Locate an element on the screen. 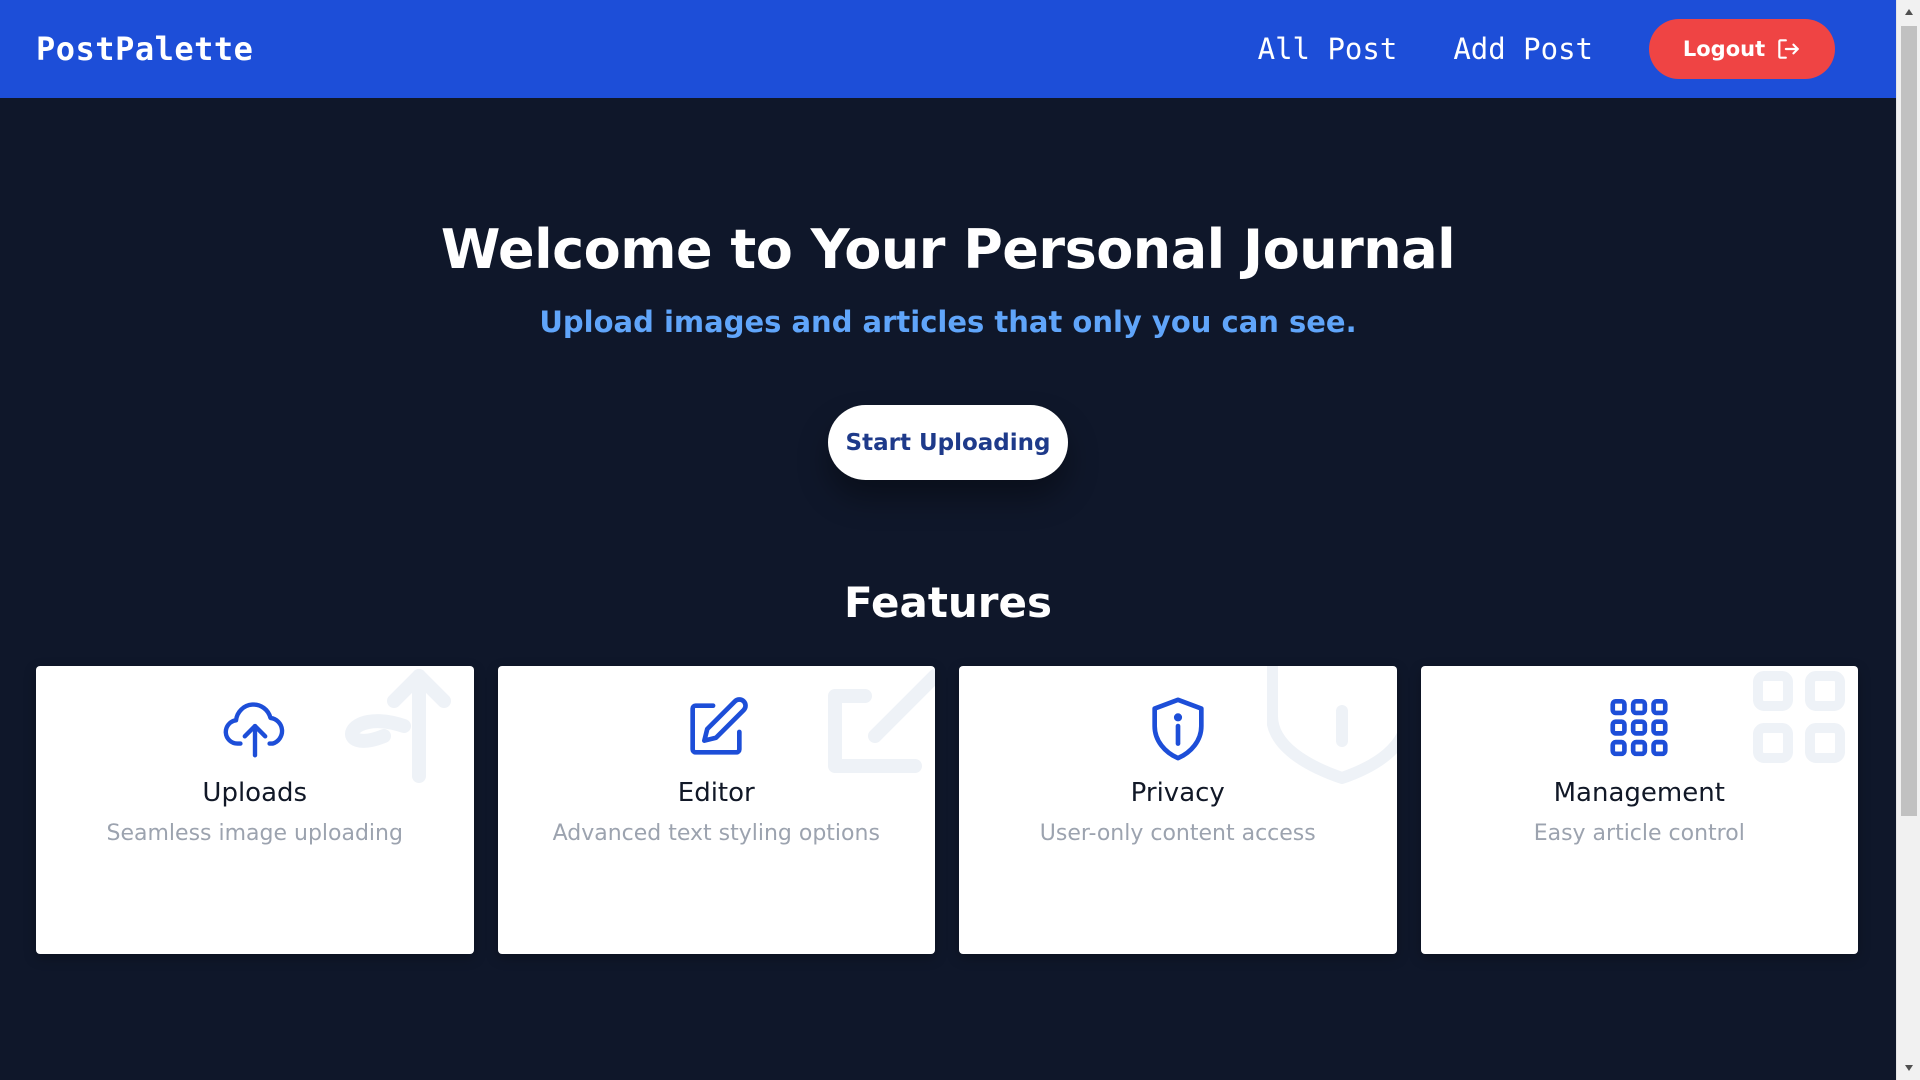 This screenshot has height=1080, width=1920. feature-description: User-only content access is located at coordinates (1177, 833).